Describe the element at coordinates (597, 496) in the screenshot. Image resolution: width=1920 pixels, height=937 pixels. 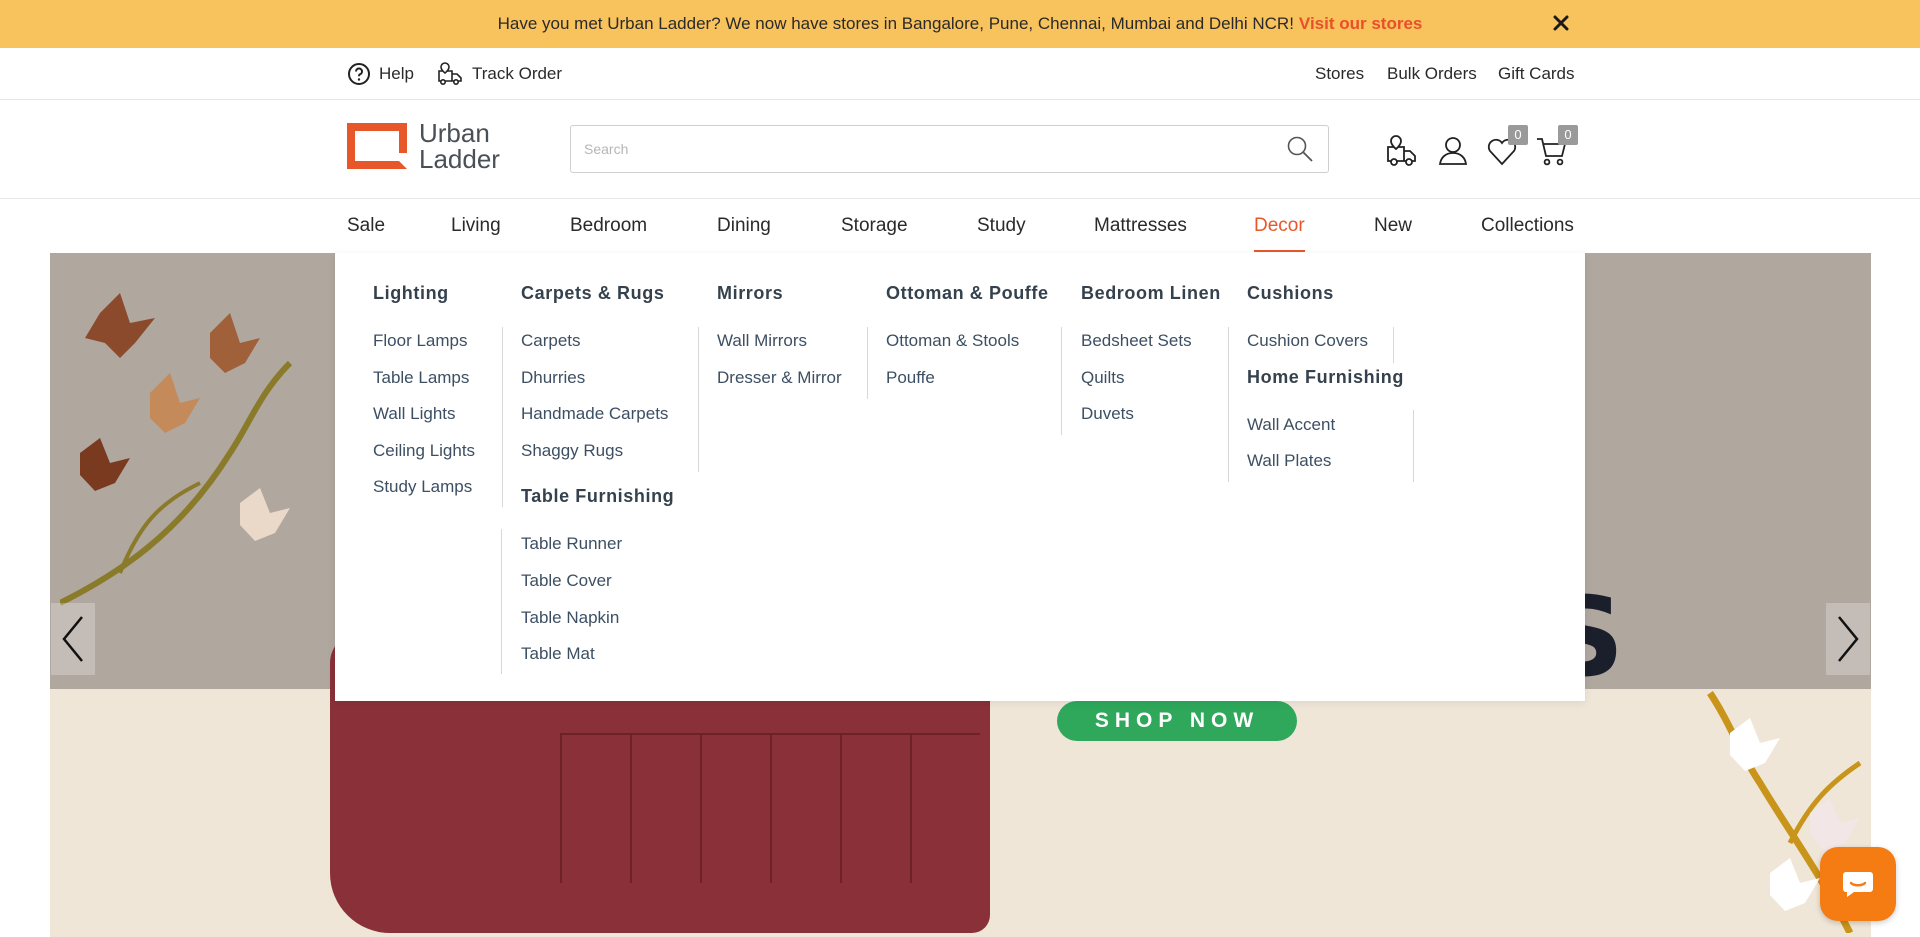
I see `menu-heading-table-furnishing: Table Furnishing` at that location.